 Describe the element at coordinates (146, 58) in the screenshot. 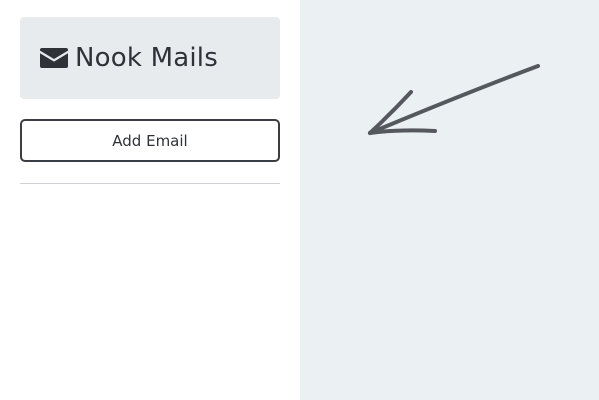

I see `app-title: Nook Mails` at that location.